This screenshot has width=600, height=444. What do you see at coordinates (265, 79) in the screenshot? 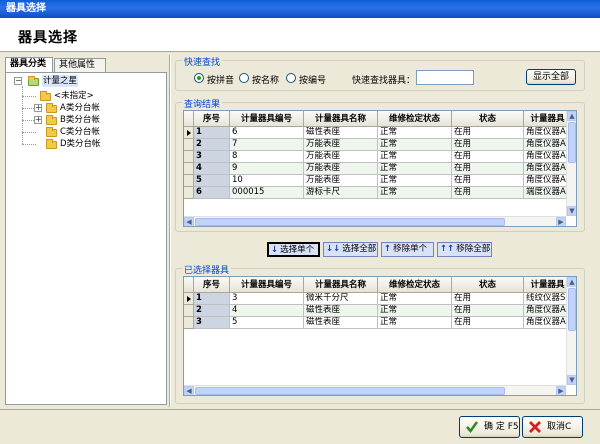
I see `radio-name-label: 按名称` at bounding box center [265, 79].